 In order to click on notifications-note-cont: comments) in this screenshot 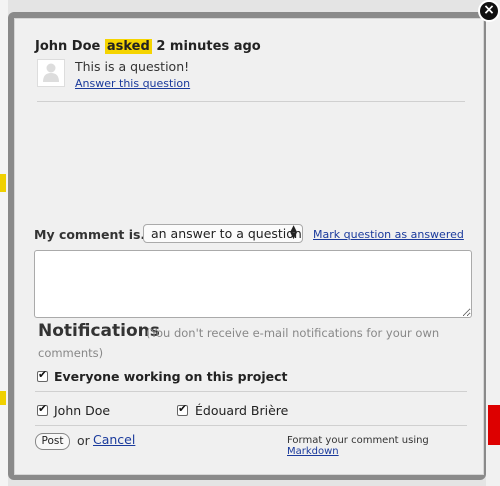, I will do `click(71, 353)`.